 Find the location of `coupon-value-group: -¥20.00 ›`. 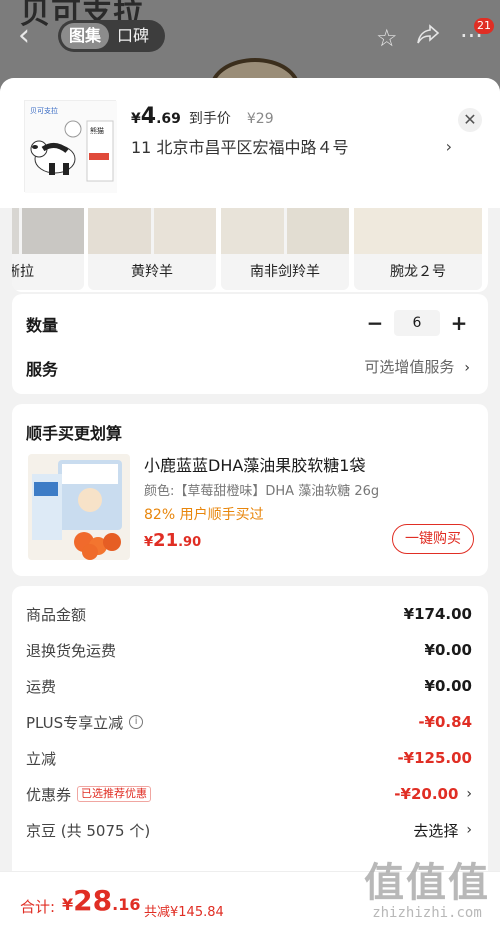

coupon-value-group: -¥20.00 › is located at coordinates (433, 794).